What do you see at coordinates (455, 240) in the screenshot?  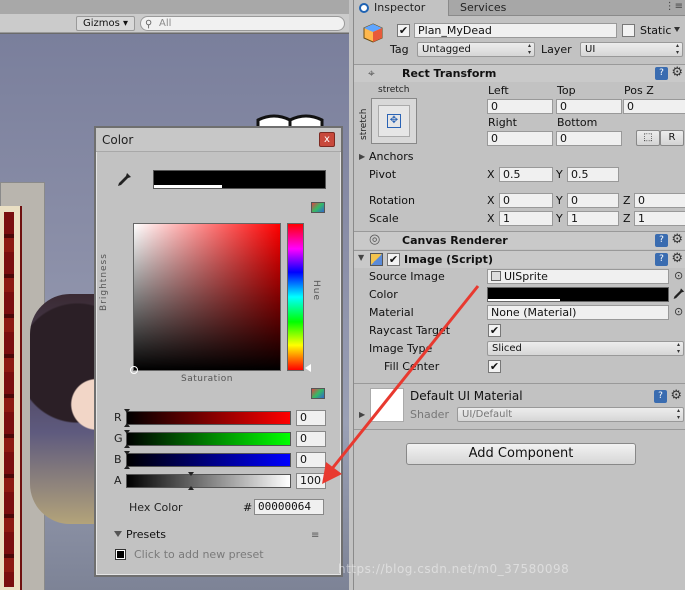 I see `component-title: Canvas Renderer` at bounding box center [455, 240].